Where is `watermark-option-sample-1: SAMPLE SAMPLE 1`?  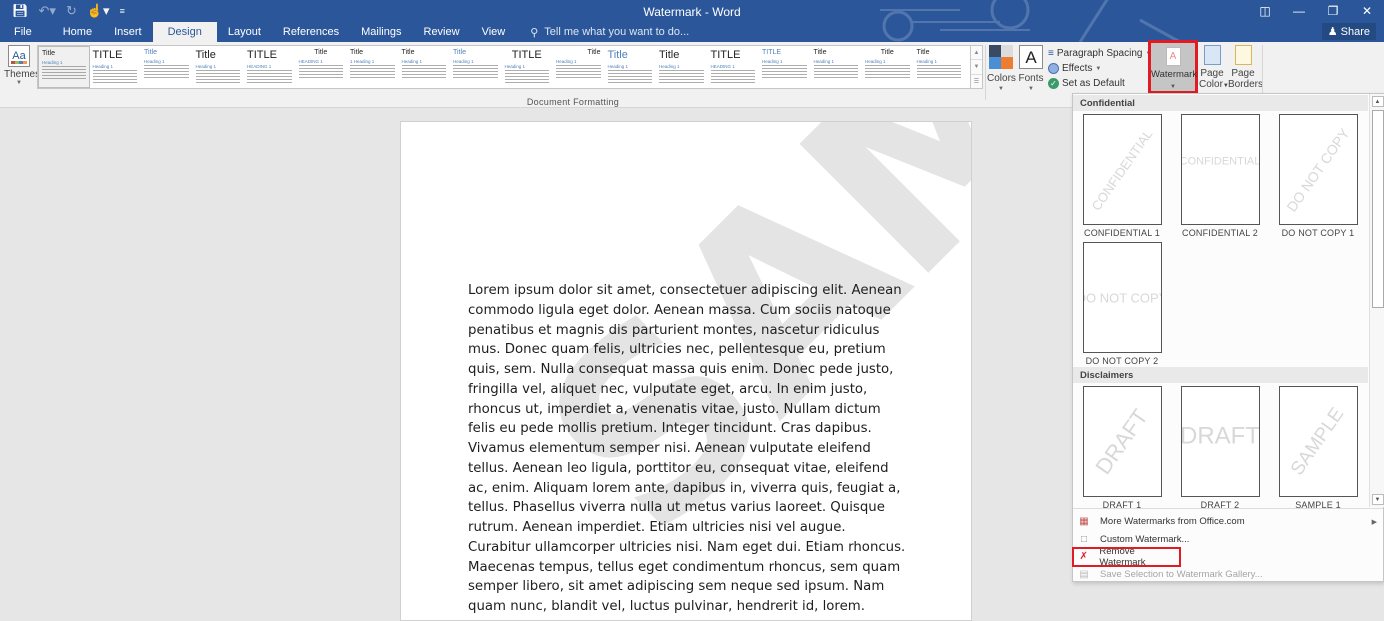
watermark-option-sample-1: SAMPLE SAMPLE 1 is located at coordinates (1318, 448).